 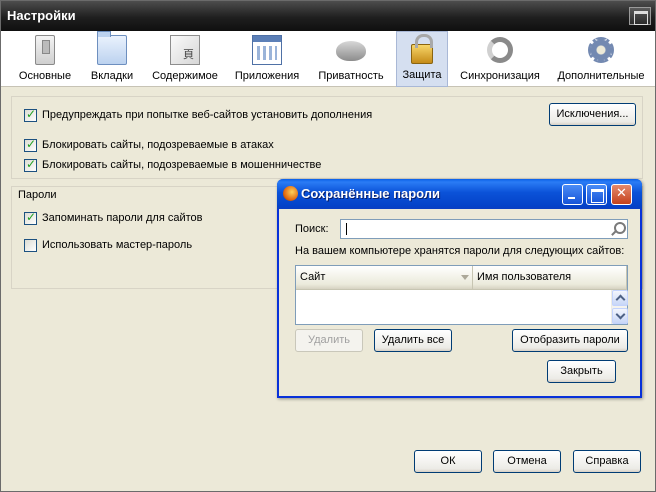 I want to click on tab-privacy: Приватность, so click(x=351, y=59).